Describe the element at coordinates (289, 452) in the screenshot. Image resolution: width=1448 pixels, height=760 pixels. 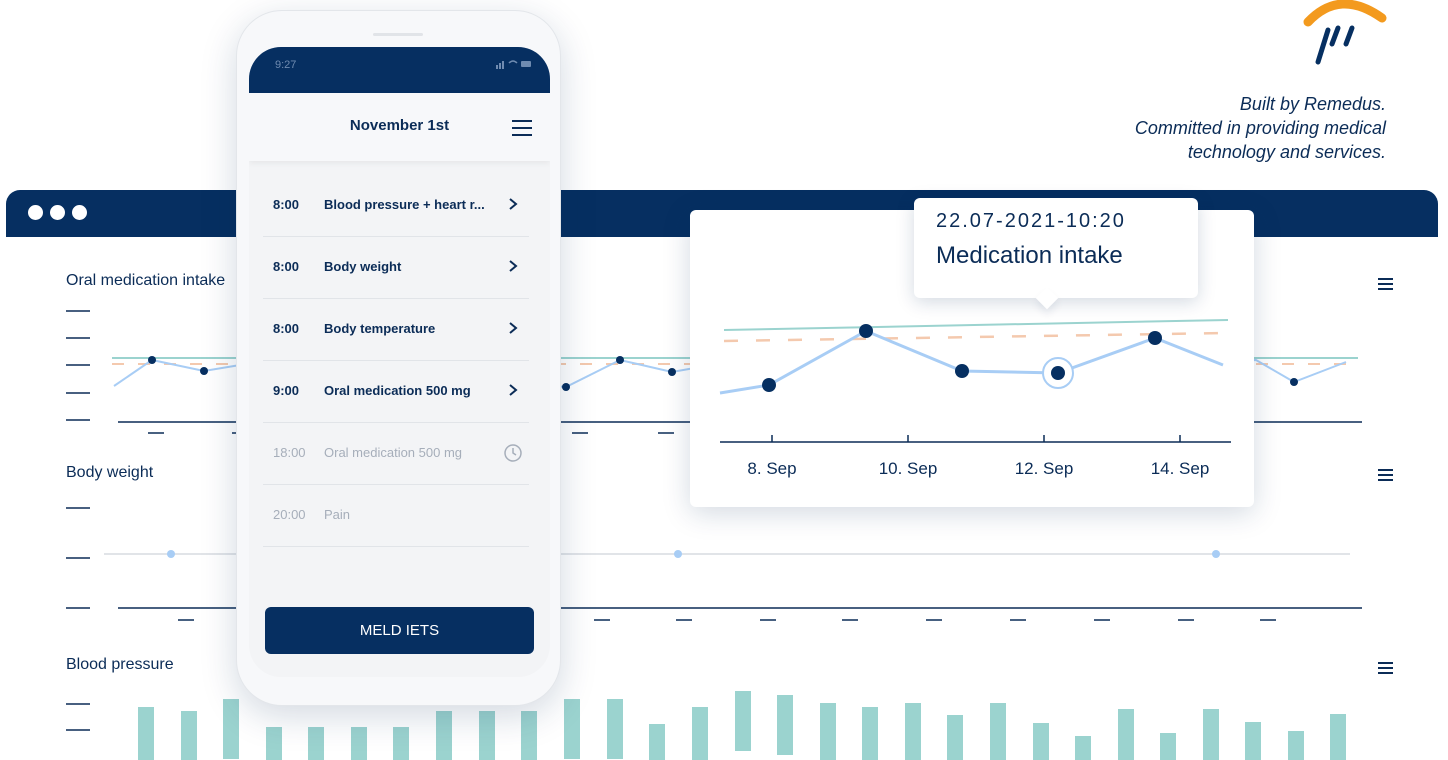
I see `task-time: 18:00` at that location.